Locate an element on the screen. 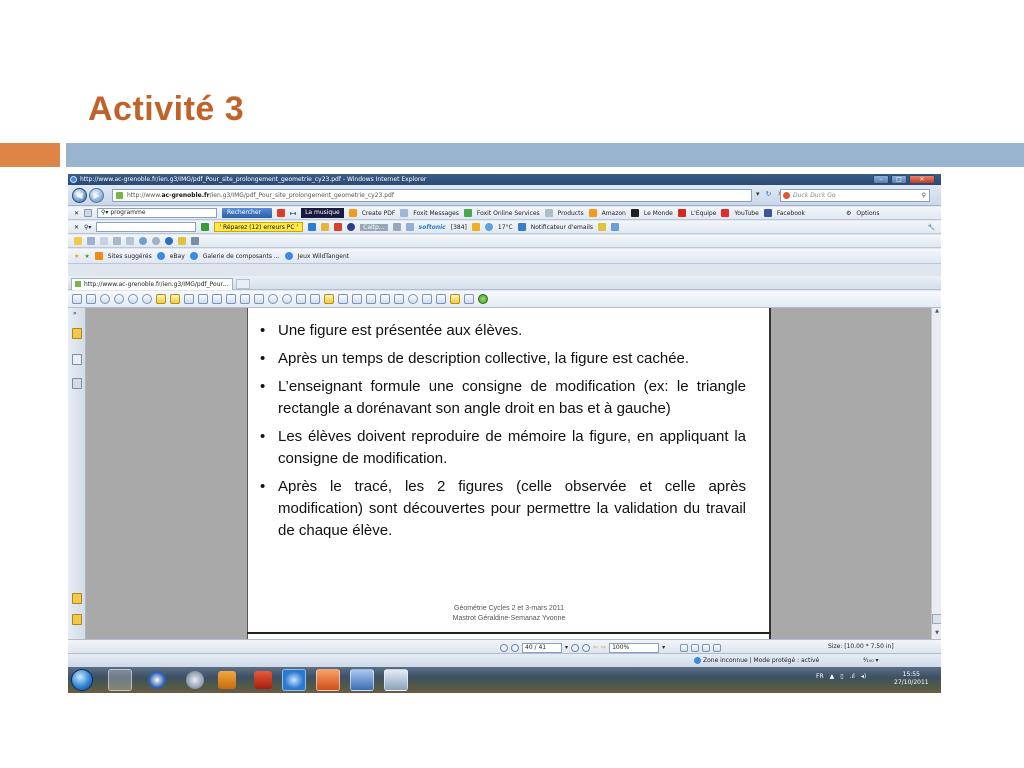 The width and height of the screenshot is (1024, 768). page-number-input: 40 / 41 is located at coordinates (542, 647).